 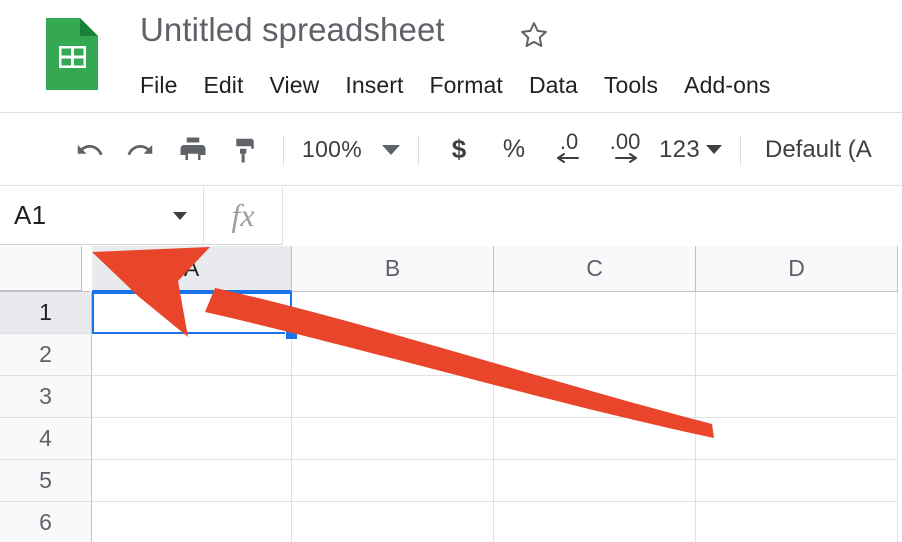 I want to click on formula-input, so click(x=592, y=215).